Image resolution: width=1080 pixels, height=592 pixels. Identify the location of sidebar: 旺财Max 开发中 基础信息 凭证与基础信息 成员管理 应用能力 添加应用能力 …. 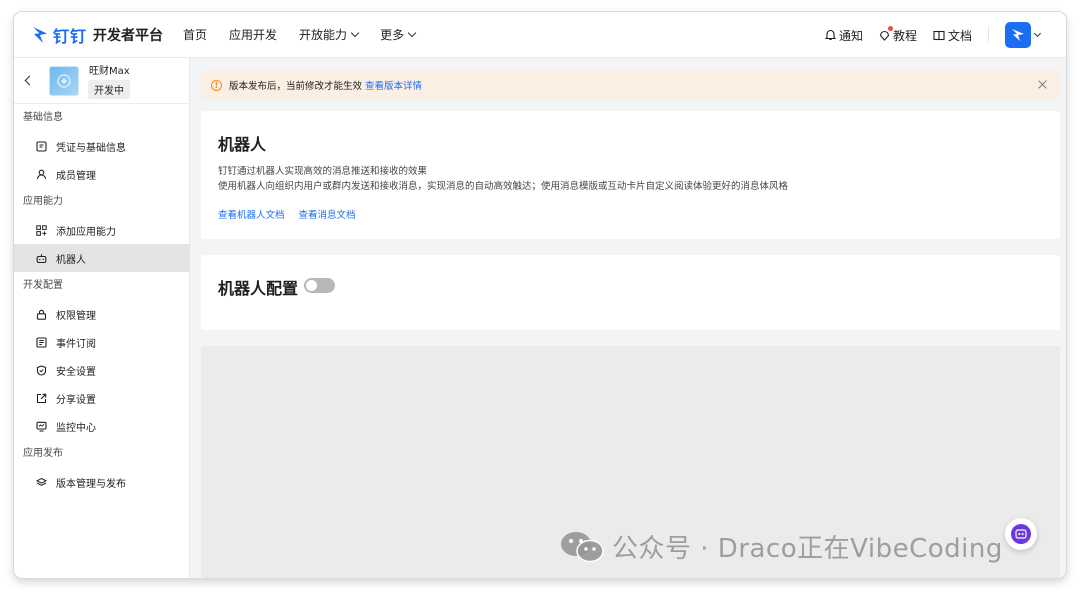
(102, 318).